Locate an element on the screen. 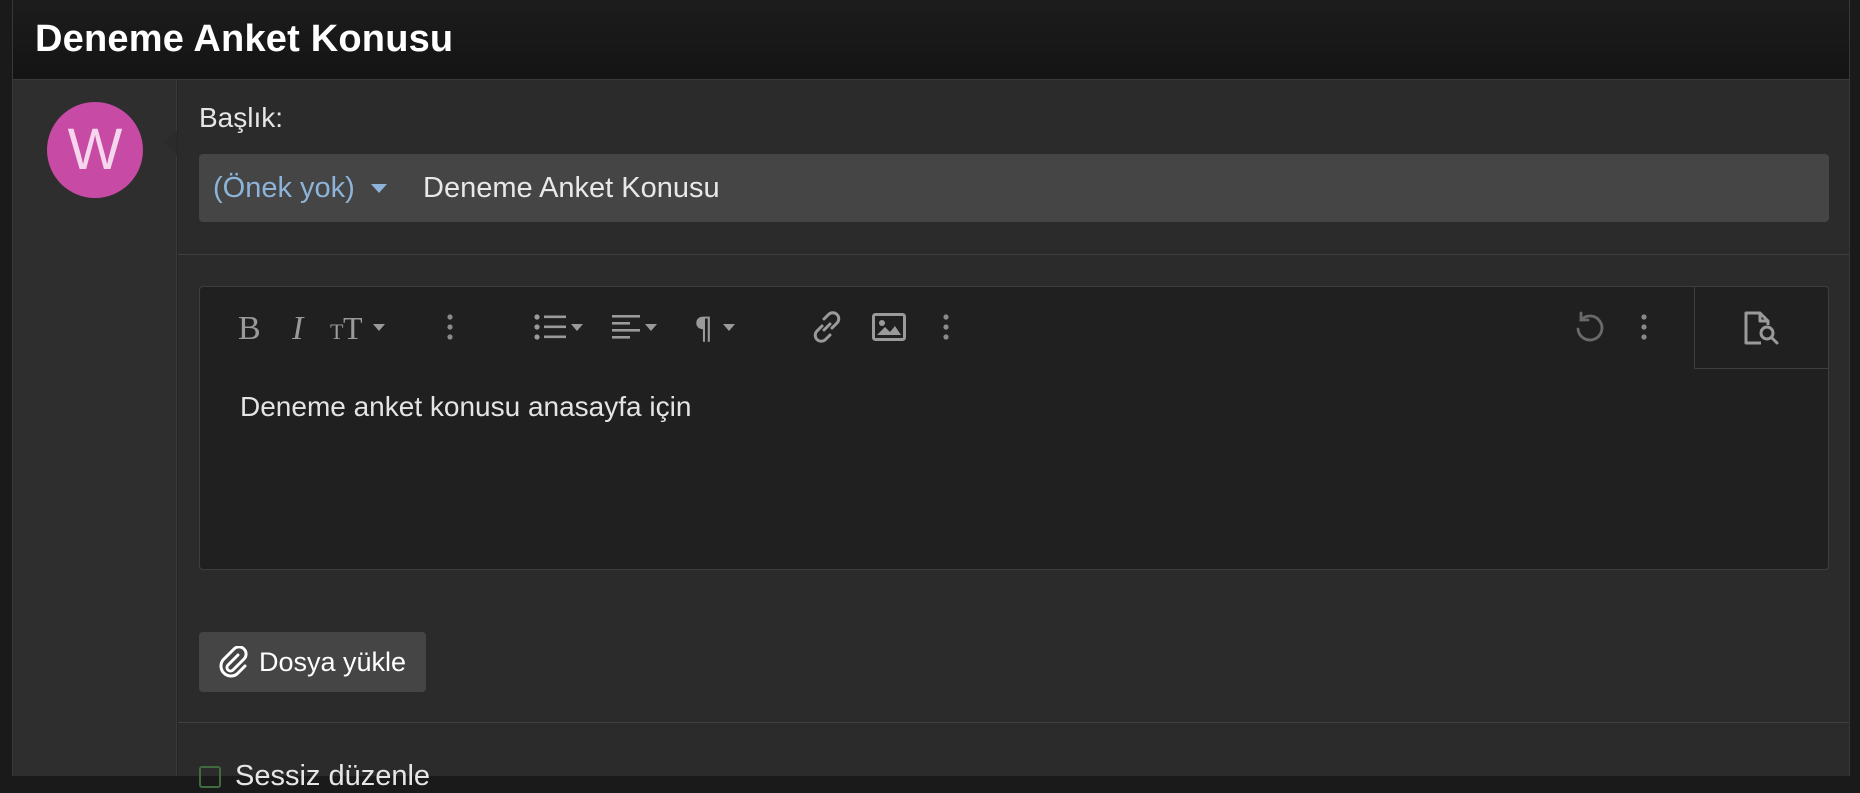 The image size is (1860, 793). silent-edit-option: Sessiz düzenle is located at coordinates (314, 776).